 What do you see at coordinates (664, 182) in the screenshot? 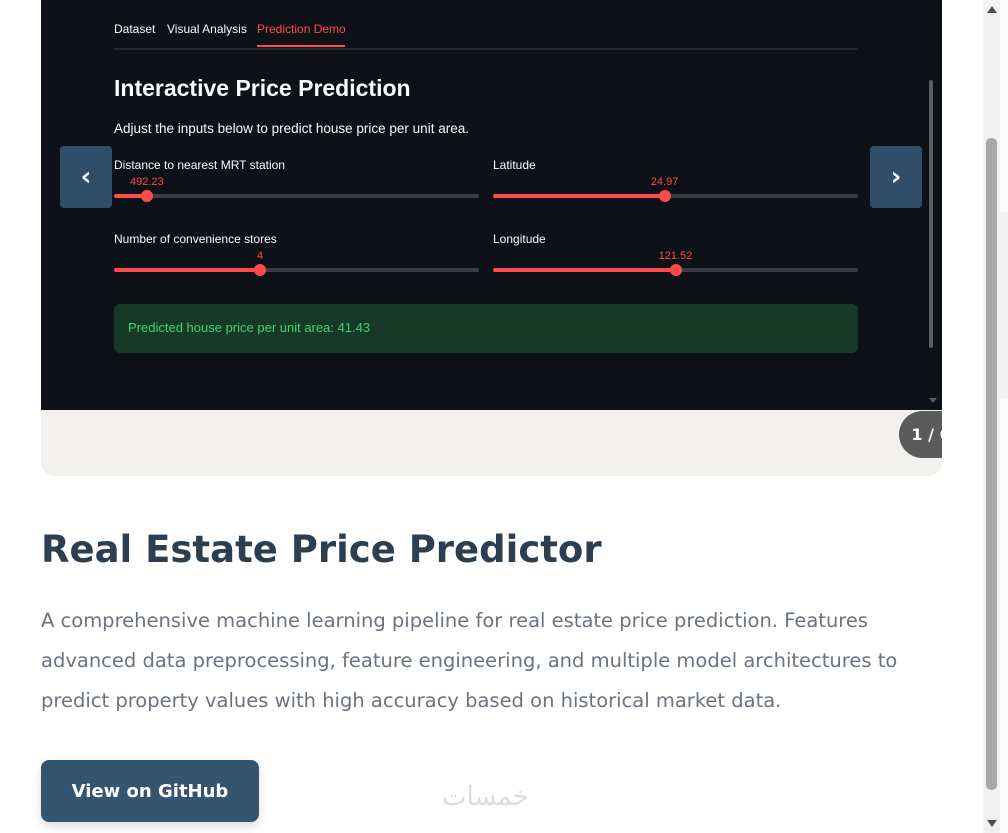
I see `slider-value: 24.97` at bounding box center [664, 182].